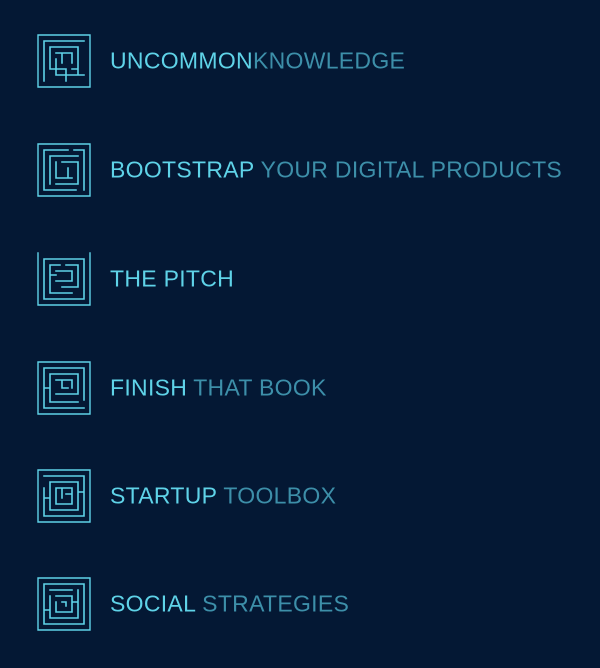  I want to click on logo-bootstrap: BOOTSTRAP YOUR DIGITAL PRODUCTS, so click(300, 170).